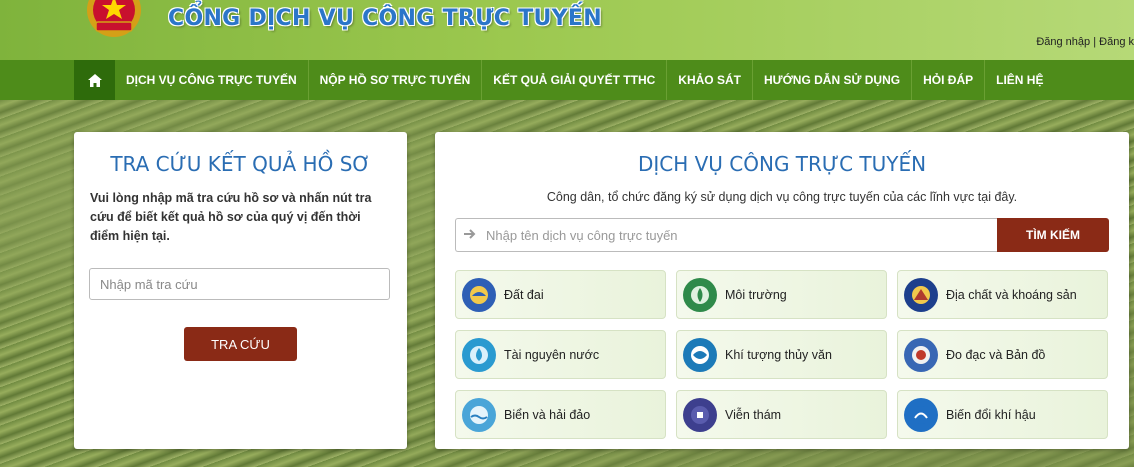  What do you see at coordinates (756, 294) in the screenshot?
I see `category-label: Môi trường` at bounding box center [756, 294].